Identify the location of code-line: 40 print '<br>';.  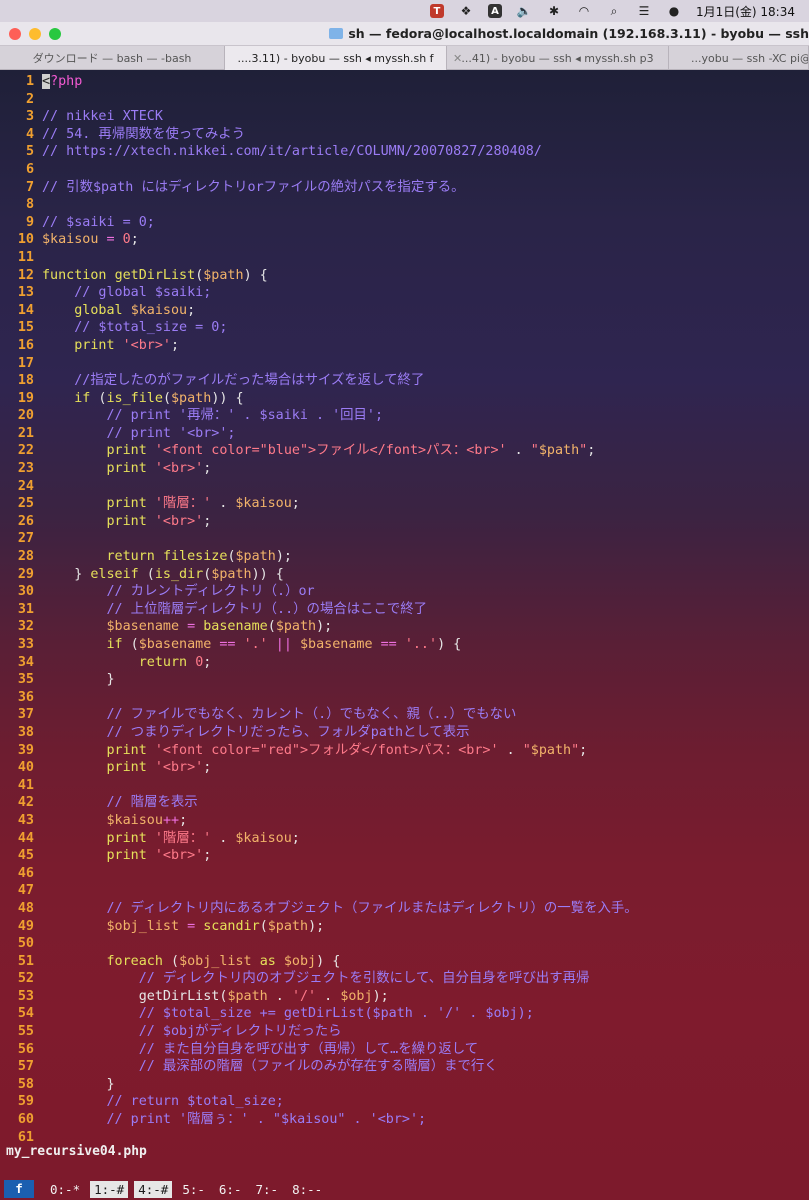
(404, 768).